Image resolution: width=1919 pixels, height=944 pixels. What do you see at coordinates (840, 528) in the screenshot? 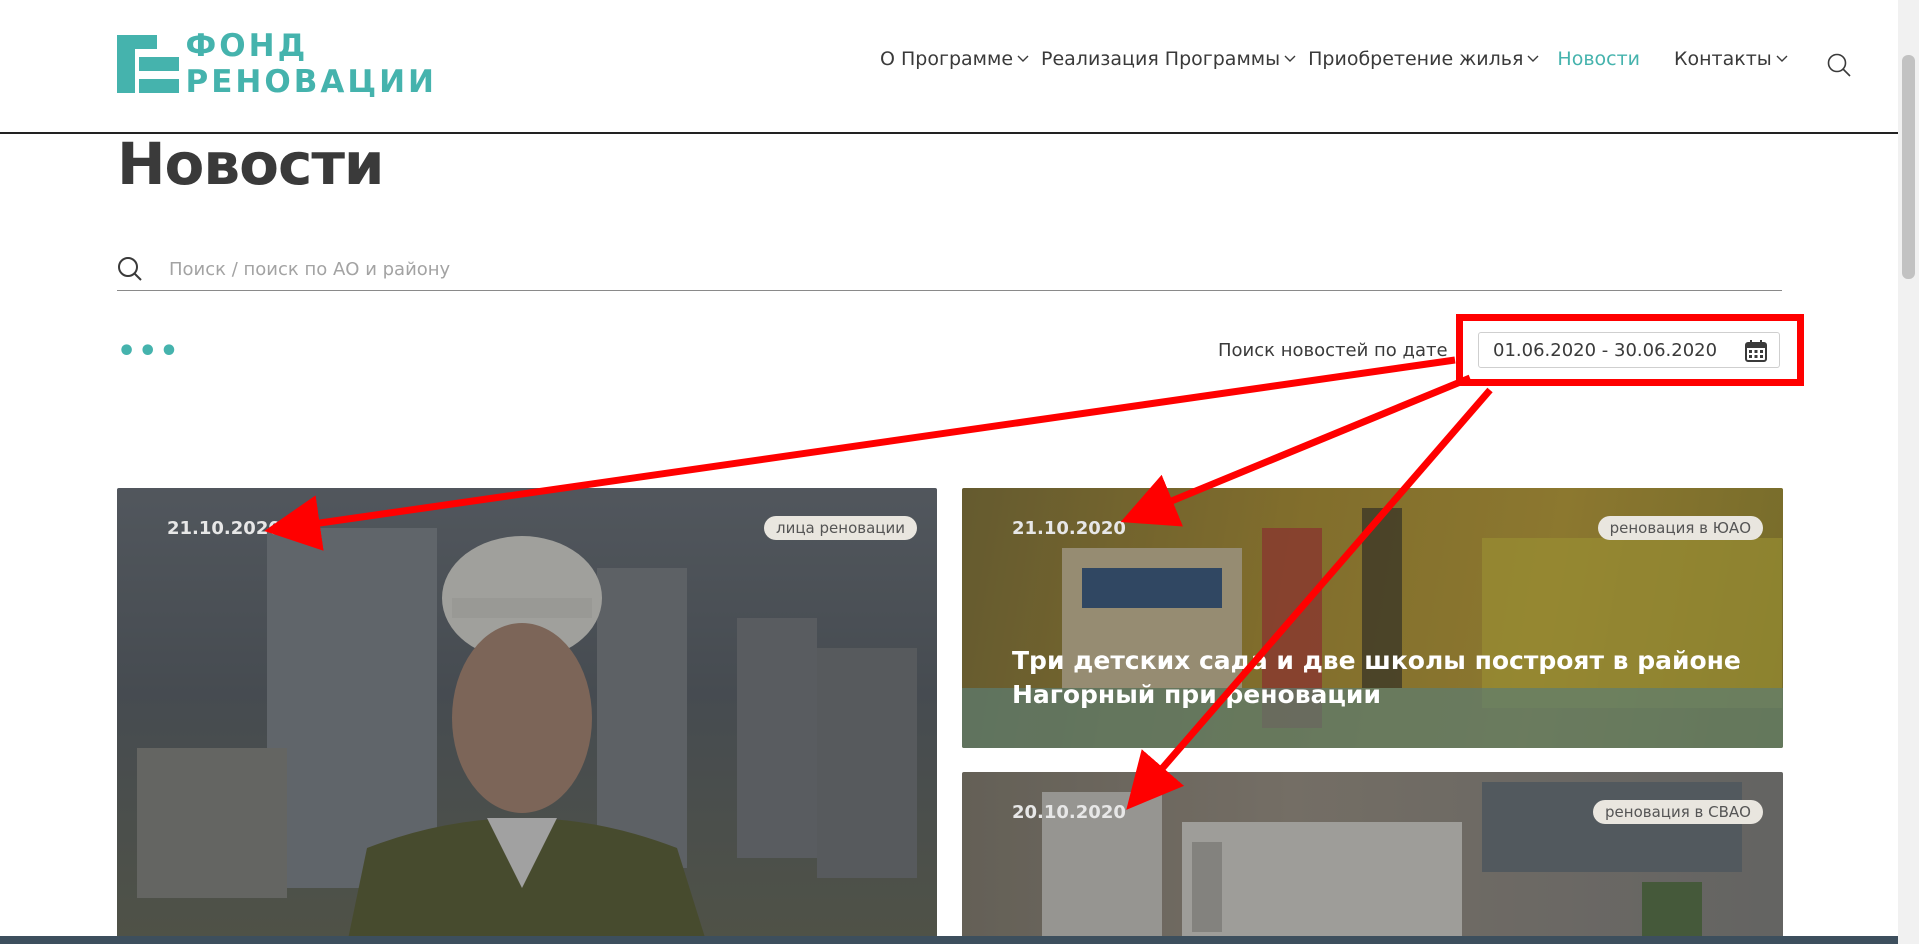
I see `card-tag: лица реновации` at bounding box center [840, 528].